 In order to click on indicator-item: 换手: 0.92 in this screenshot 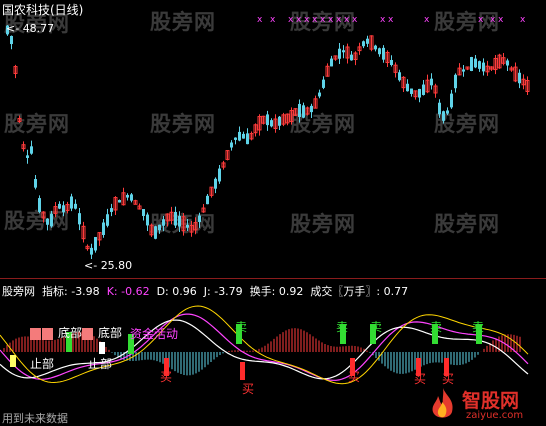, I will do `click(276, 291)`.